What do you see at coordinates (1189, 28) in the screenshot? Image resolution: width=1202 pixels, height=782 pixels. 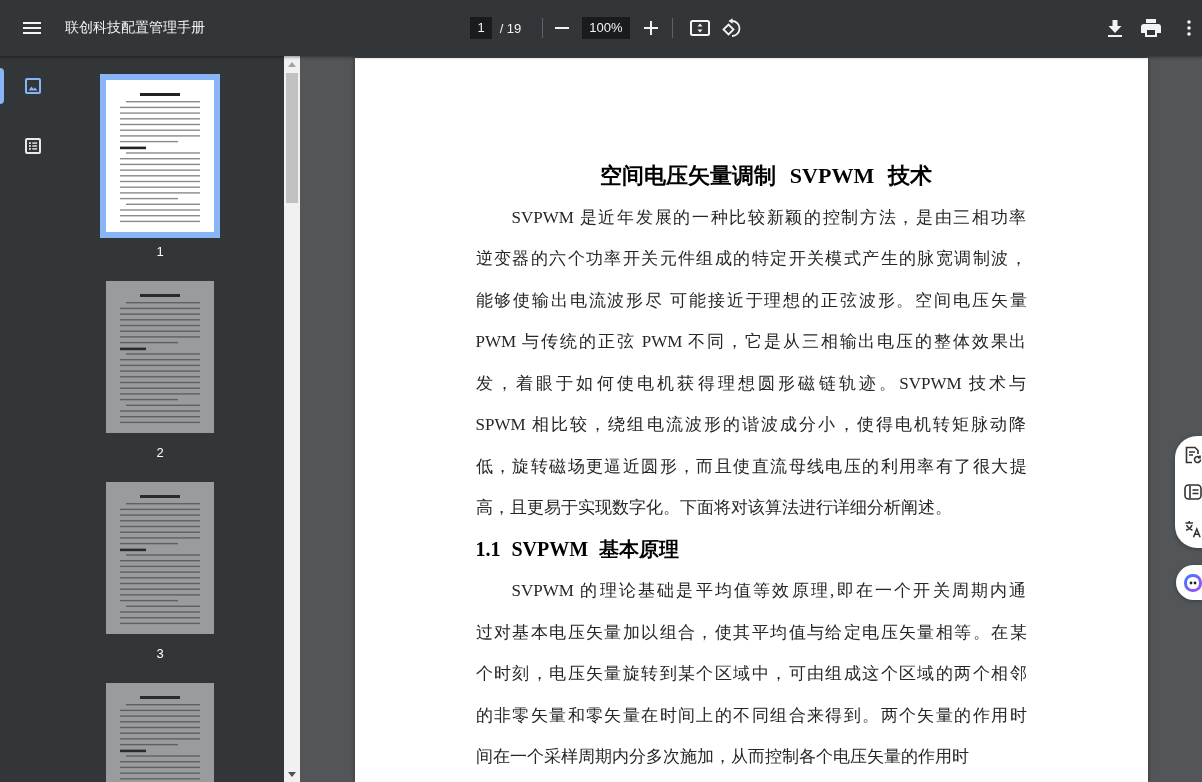 I see `more-icon` at bounding box center [1189, 28].